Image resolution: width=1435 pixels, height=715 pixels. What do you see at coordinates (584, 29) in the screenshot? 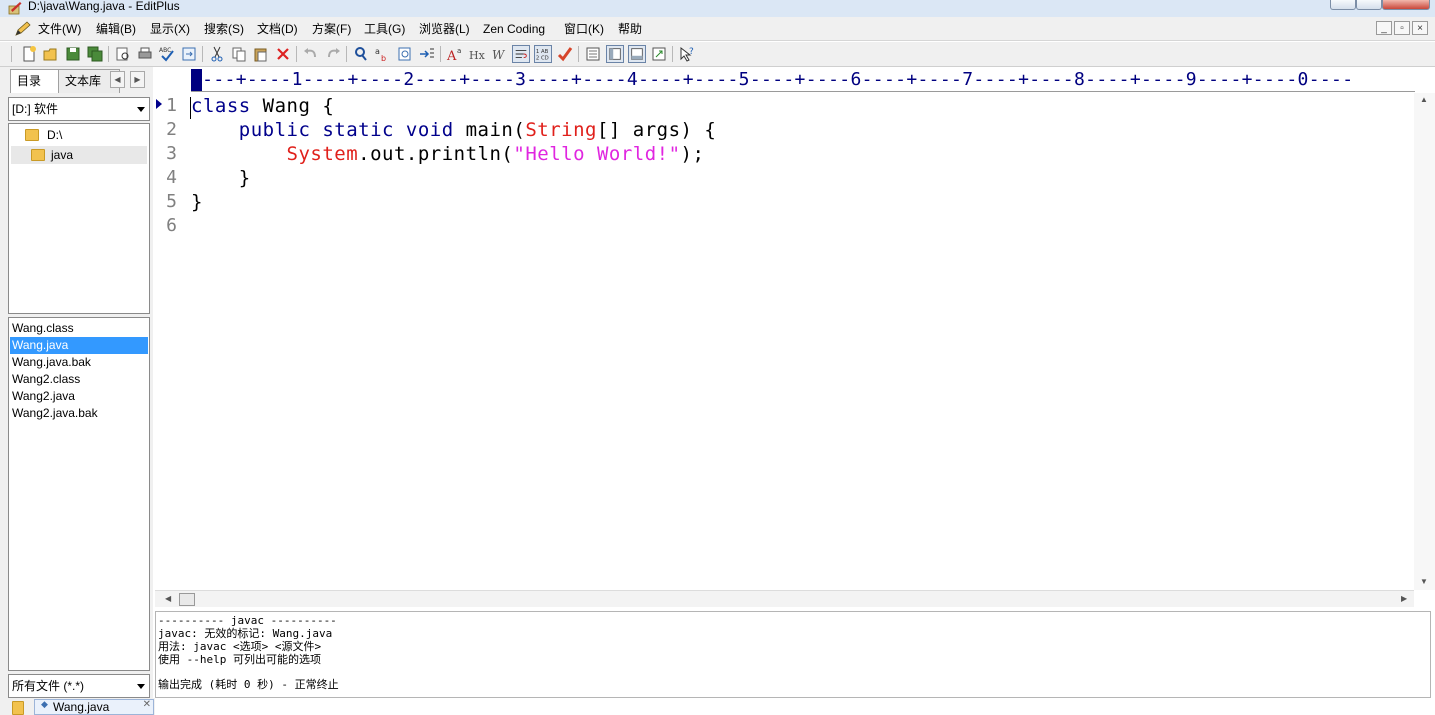
I see `menu-window: 窗口(K)` at bounding box center [584, 29].